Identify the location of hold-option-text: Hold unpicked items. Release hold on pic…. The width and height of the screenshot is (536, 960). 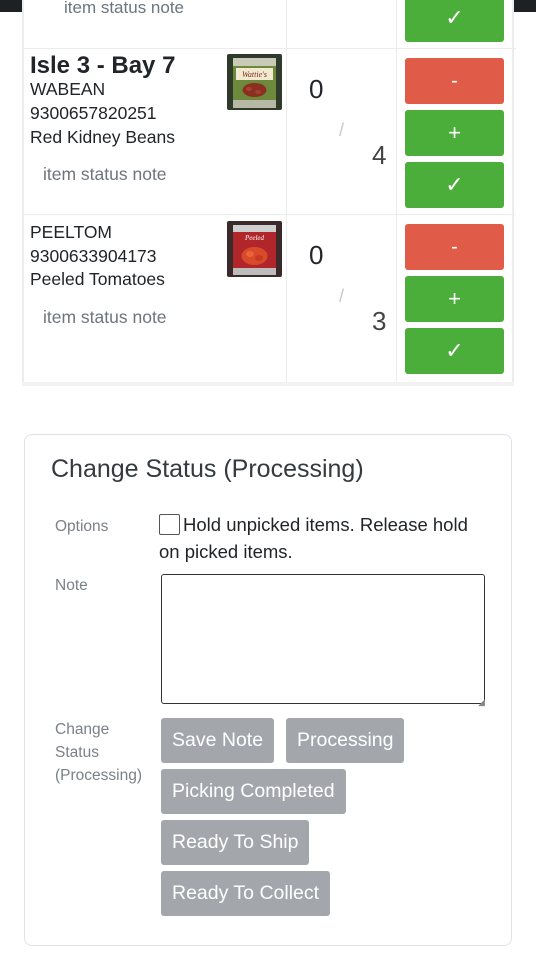
(313, 538).